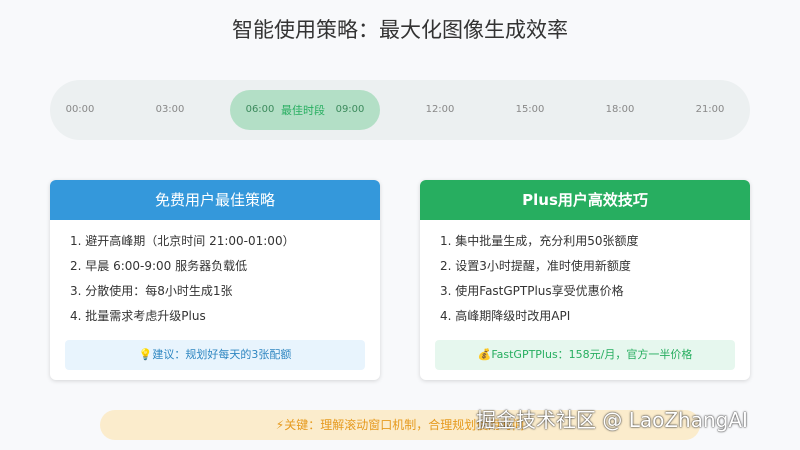  What do you see at coordinates (159, 266) in the screenshot?
I see `list-item: 2. 早晨 6:00-9:00 服务器负载低` at bounding box center [159, 266].